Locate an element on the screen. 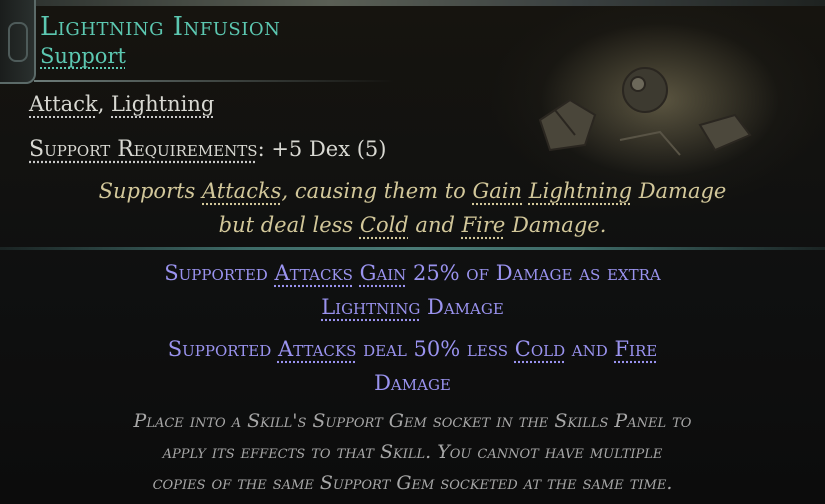  description-text: but deal less is located at coordinates (289, 225).